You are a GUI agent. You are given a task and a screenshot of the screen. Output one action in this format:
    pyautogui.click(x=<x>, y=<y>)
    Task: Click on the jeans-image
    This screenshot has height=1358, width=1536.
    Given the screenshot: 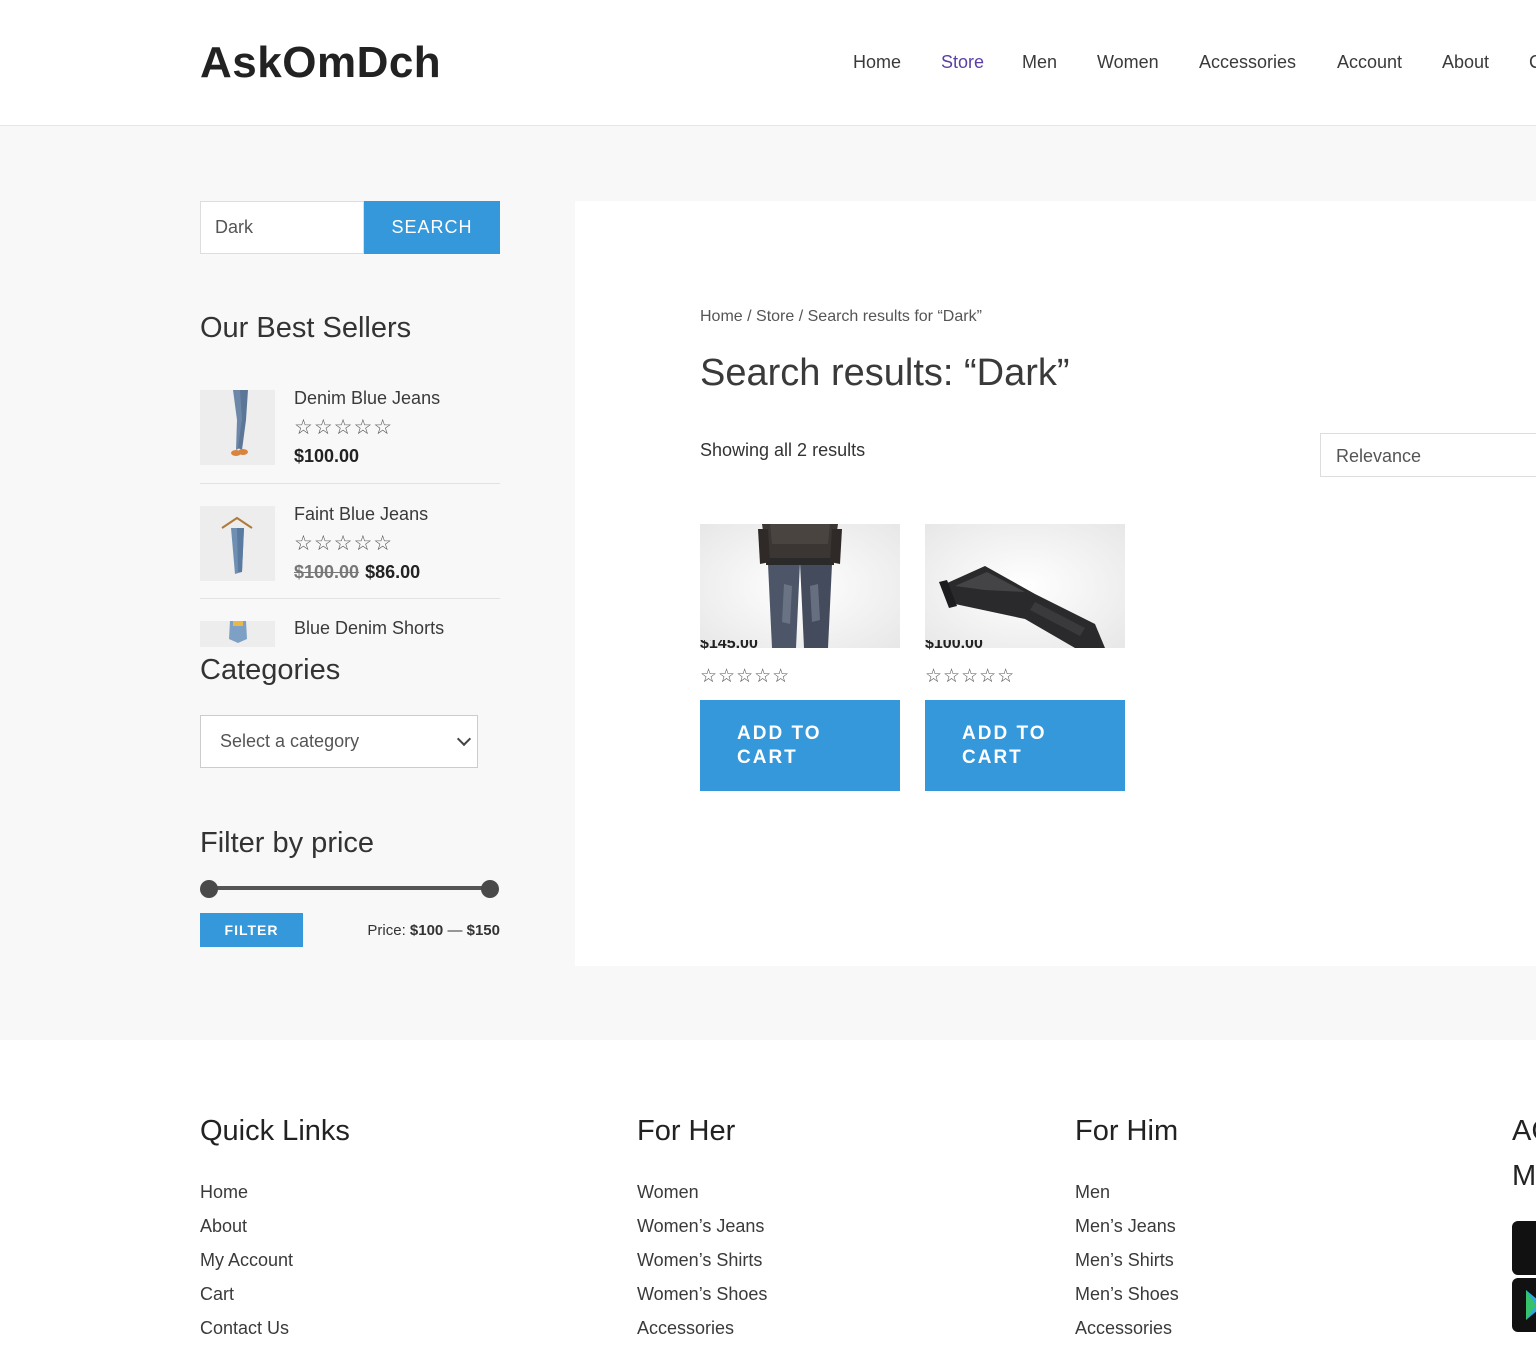 What is the action you would take?
    pyautogui.click(x=237, y=427)
    